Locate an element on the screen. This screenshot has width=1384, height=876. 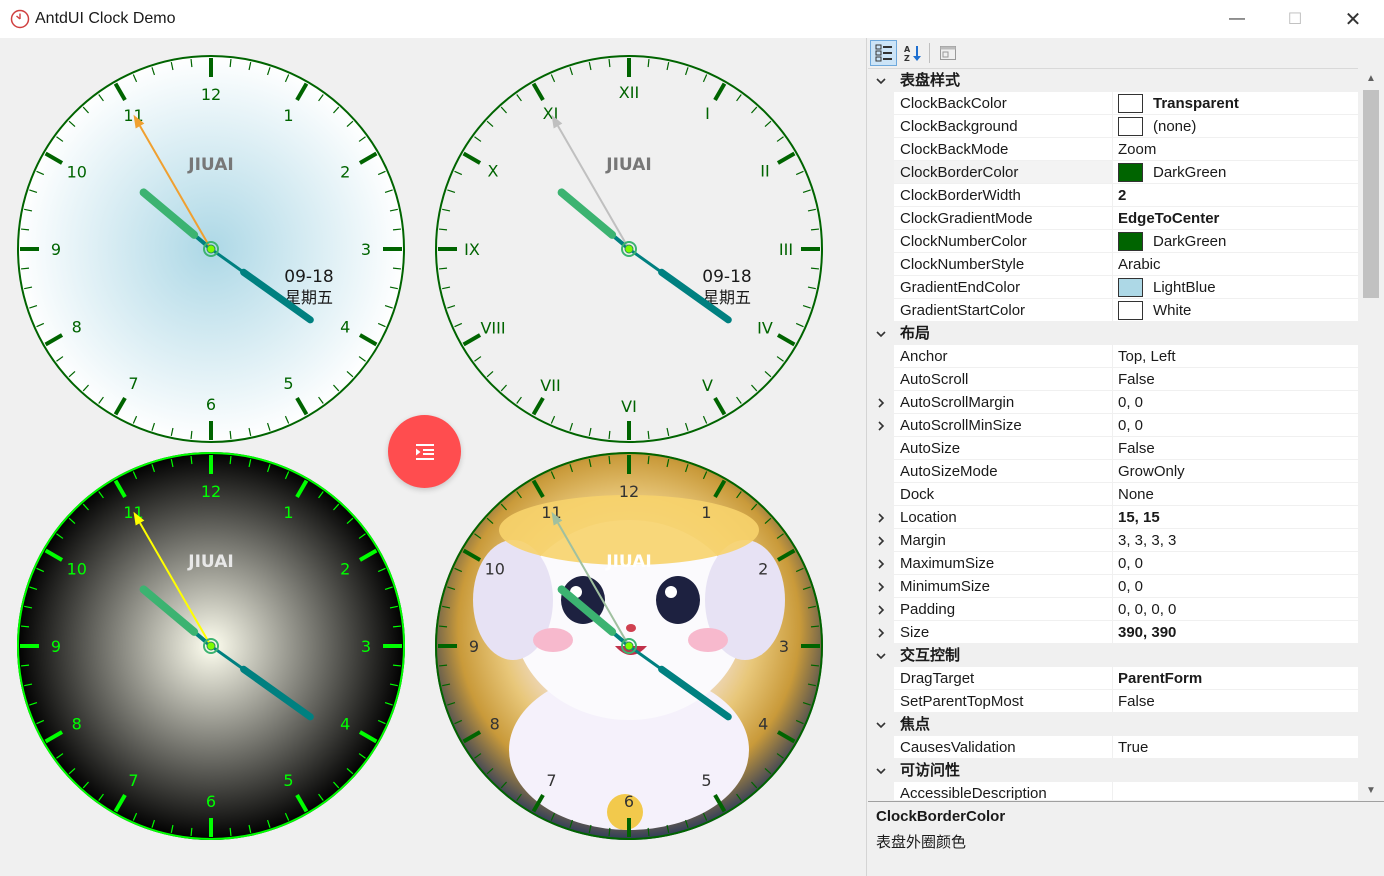
property-row: AutoScroll False is located at coordinates (1113, 379).